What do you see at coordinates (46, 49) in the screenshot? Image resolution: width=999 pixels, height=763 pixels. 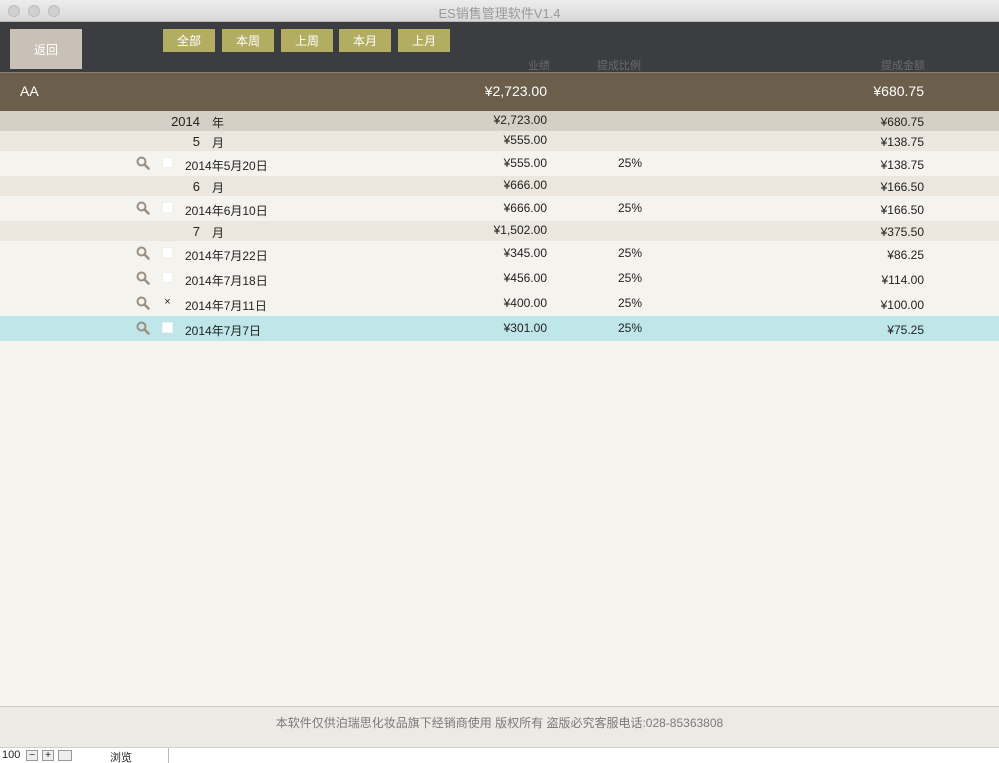 I see `back-button: 返回` at bounding box center [46, 49].